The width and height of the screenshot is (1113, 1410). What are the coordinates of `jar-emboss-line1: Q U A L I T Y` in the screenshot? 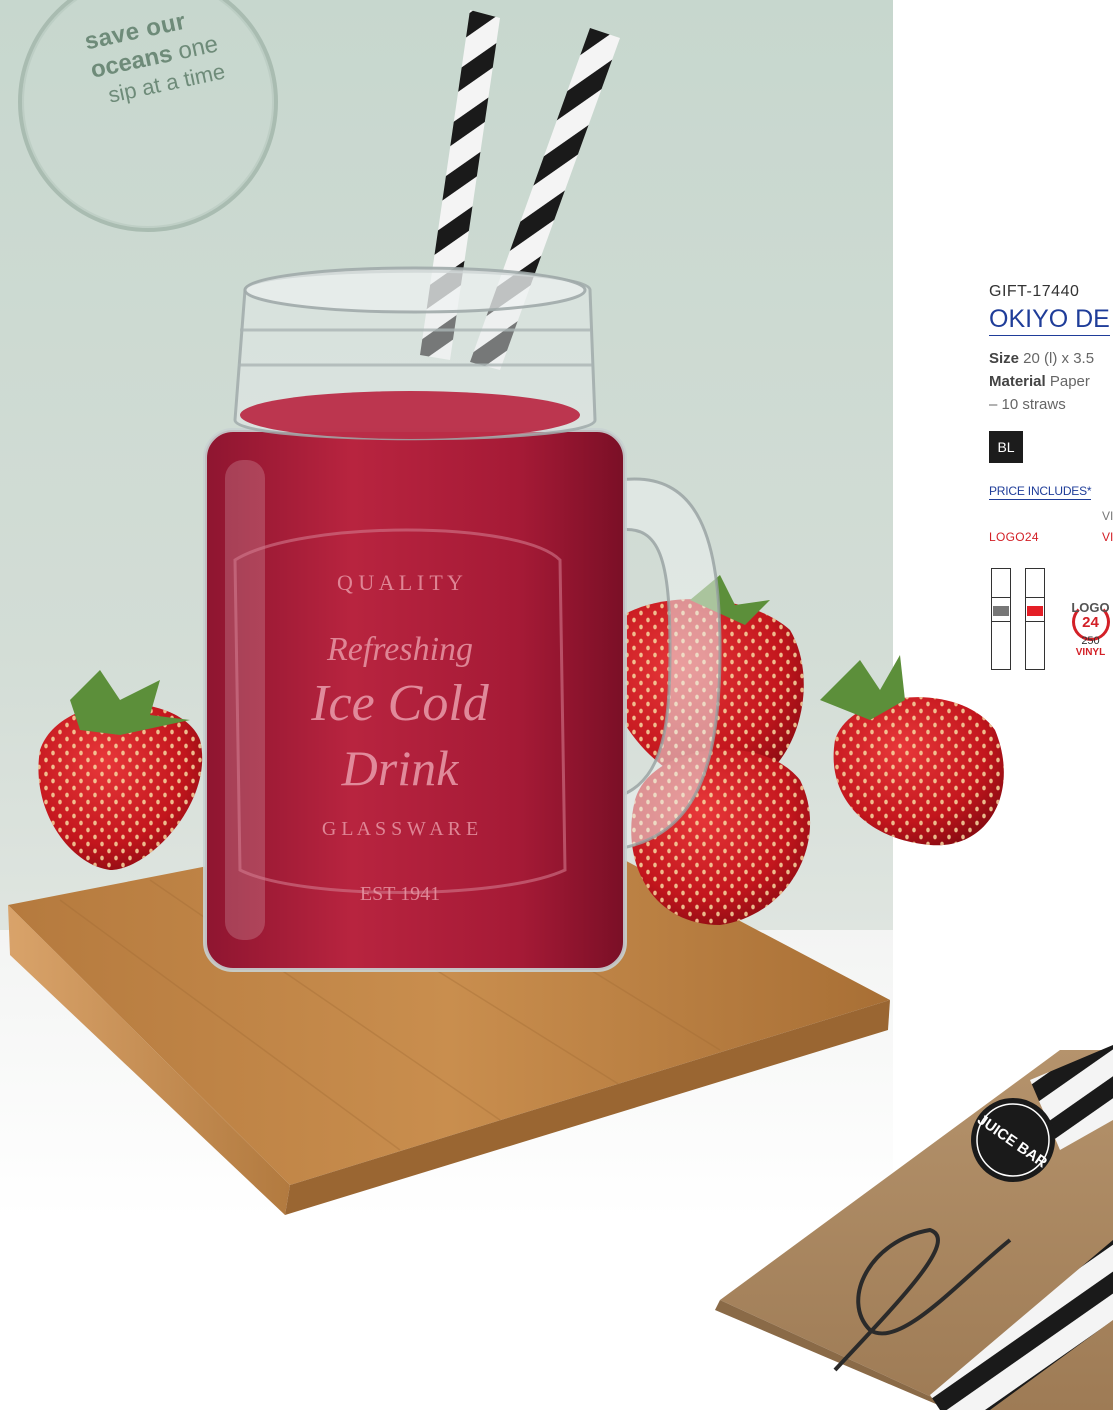 It's located at (400, 582).